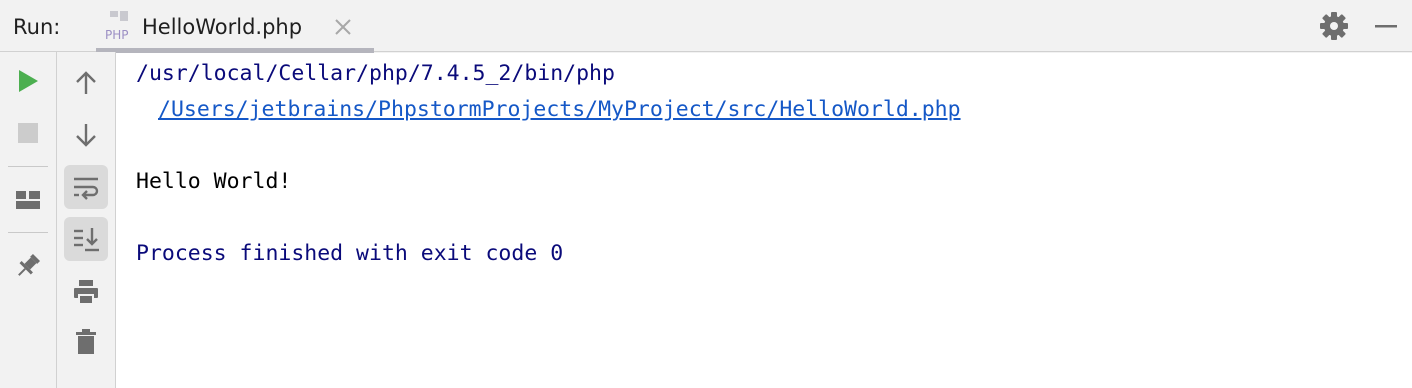  Describe the element at coordinates (350, 253) in the screenshot. I see `console-exit-message: Process finished with exit code 0` at that location.